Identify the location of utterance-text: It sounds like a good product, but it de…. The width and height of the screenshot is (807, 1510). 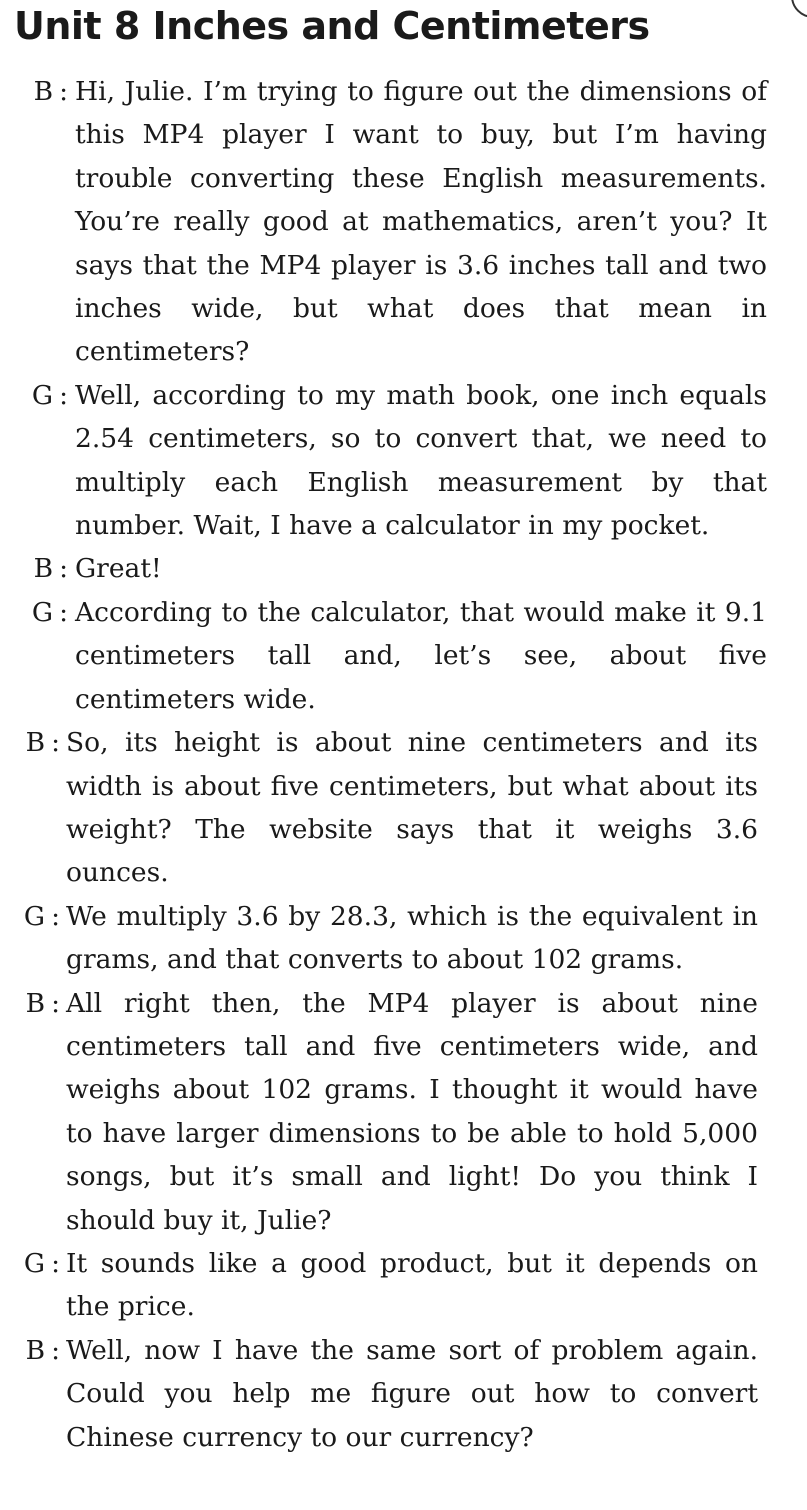
(412, 1285).